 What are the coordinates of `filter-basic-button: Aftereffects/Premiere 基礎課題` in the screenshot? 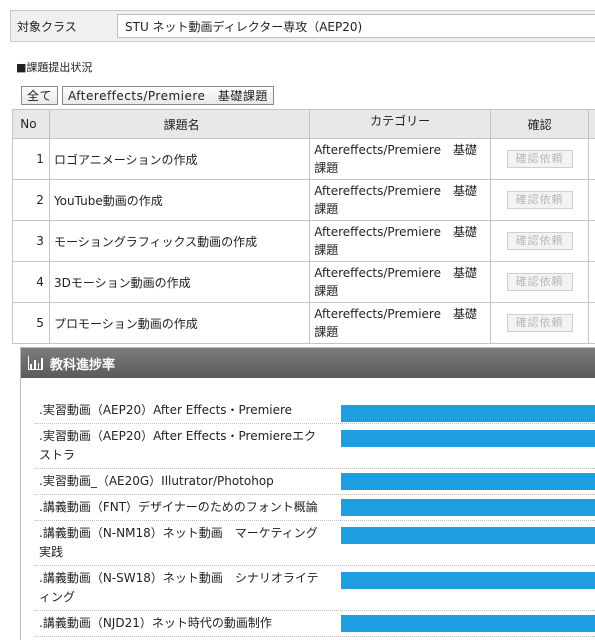 It's located at (168, 95).